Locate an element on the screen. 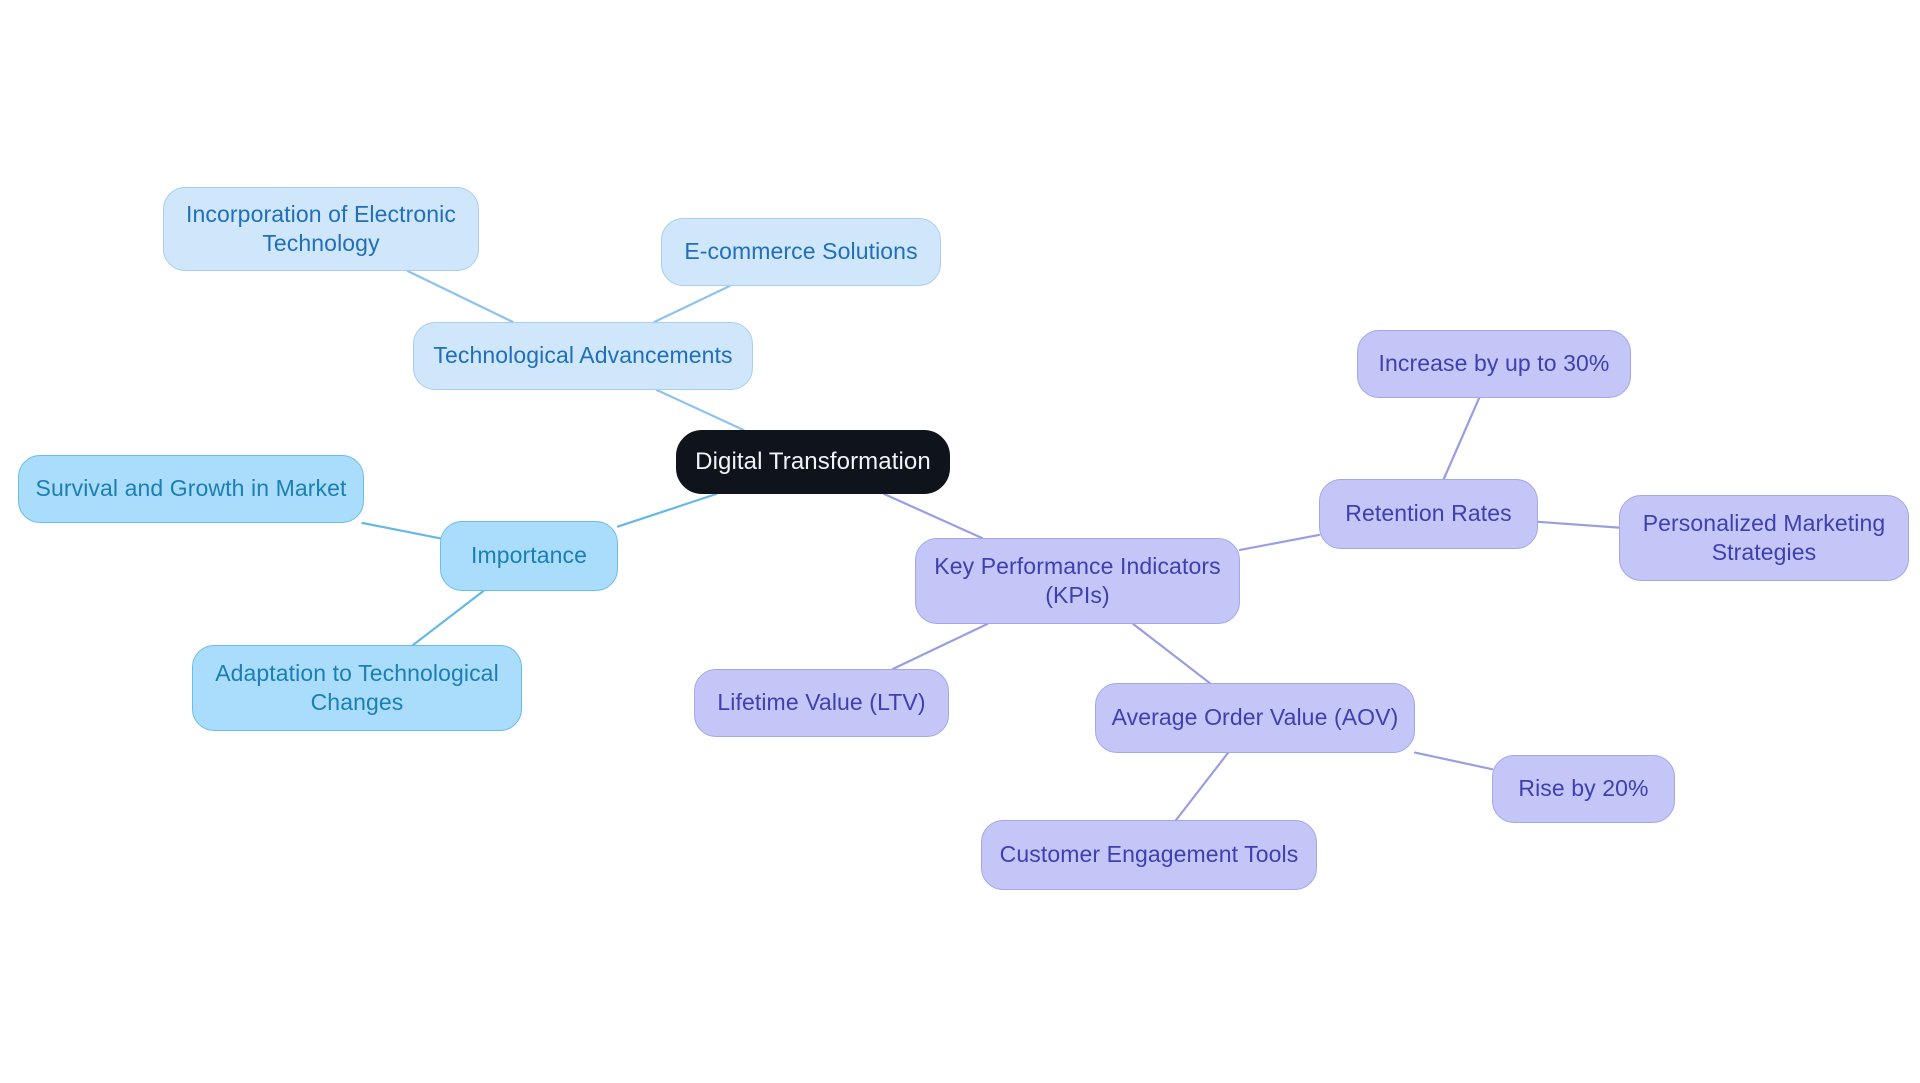 The image size is (1920, 1083). edge-average-order-value-aov-to-customer-engagement-tools is located at coordinates (1202, 786).